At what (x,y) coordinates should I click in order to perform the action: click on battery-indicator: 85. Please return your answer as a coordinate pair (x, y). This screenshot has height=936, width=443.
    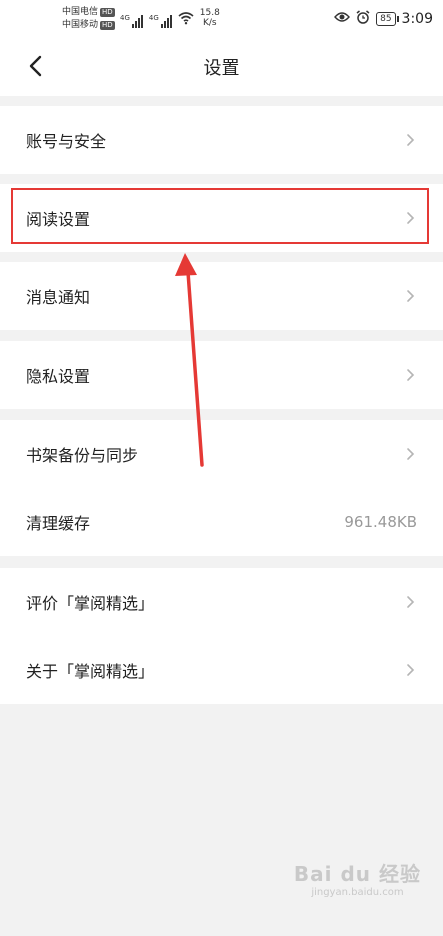
    Looking at the image, I should click on (388, 19).